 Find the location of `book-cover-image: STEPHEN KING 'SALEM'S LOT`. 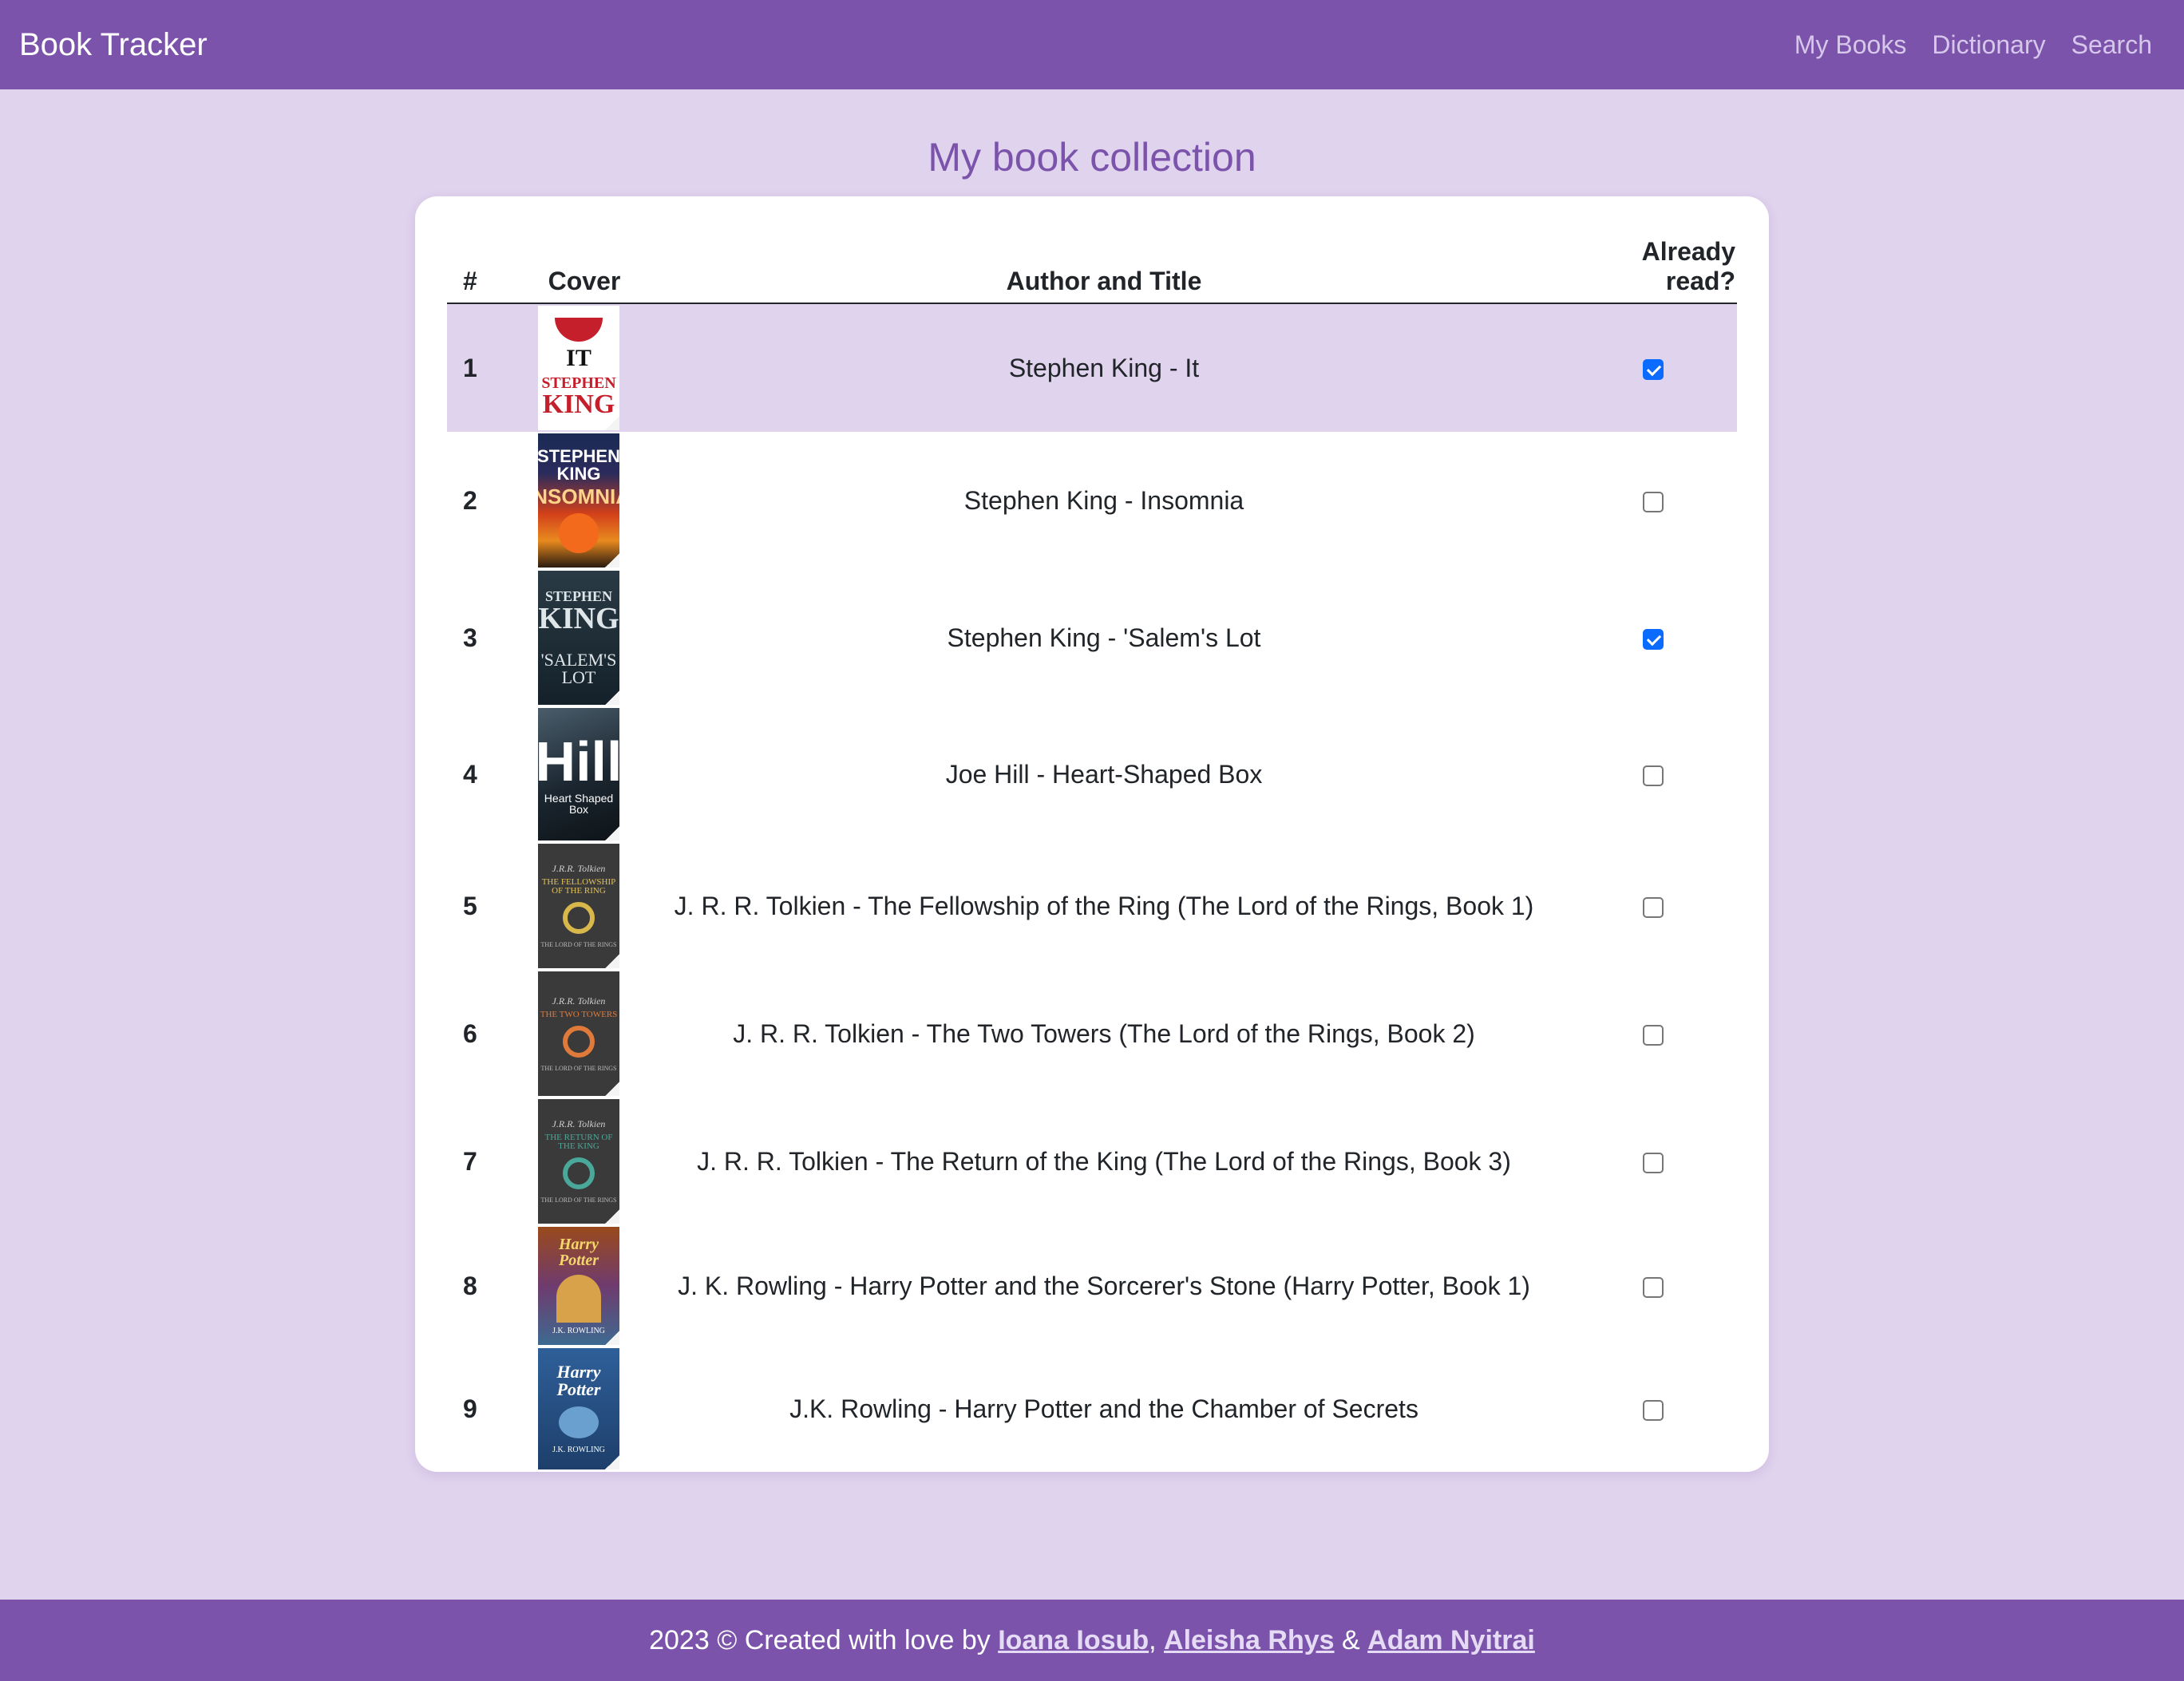

book-cover-image: STEPHEN KING 'SALEM'S LOT is located at coordinates (578, 638).